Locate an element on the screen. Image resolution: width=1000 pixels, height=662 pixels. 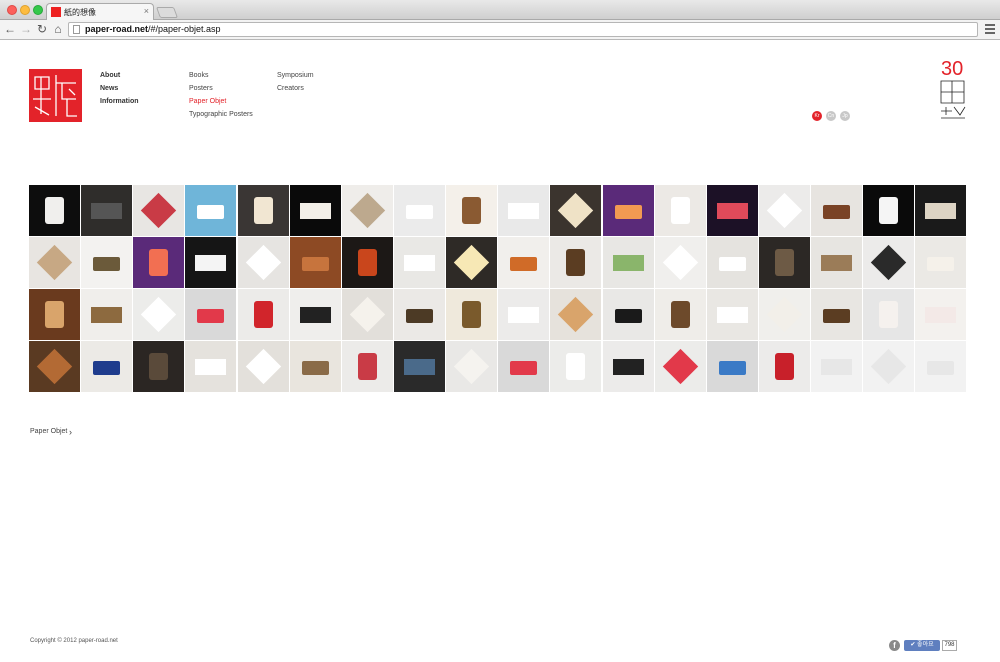
minimize-window-button is located at coordinates (25, 10).